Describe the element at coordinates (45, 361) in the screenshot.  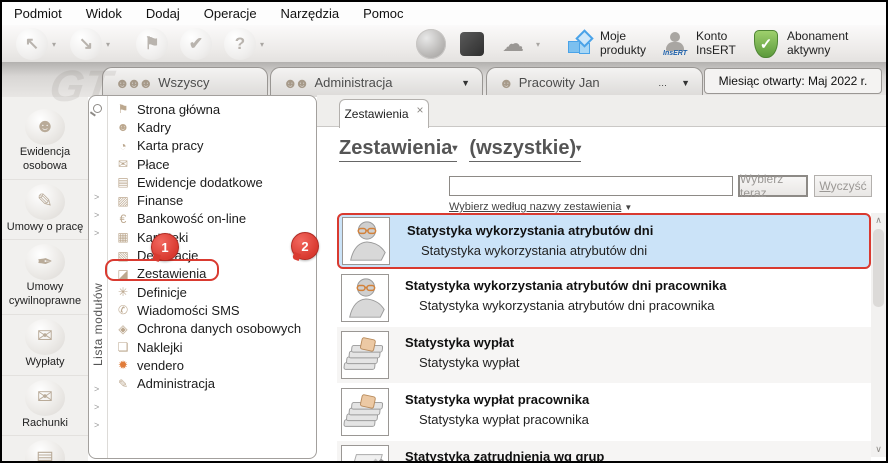
I see `sidebar-item-label: Wypłaty` at that location.